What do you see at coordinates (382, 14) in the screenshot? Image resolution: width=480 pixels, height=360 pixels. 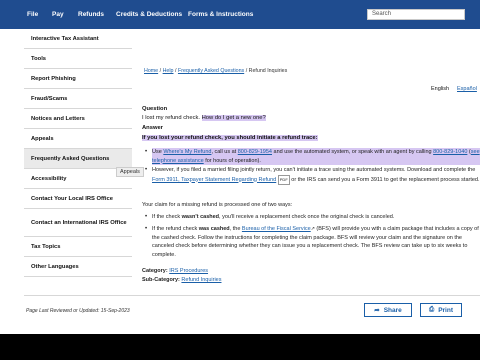 I see `search-placeholder: Search` at bounding box center [382, 14].